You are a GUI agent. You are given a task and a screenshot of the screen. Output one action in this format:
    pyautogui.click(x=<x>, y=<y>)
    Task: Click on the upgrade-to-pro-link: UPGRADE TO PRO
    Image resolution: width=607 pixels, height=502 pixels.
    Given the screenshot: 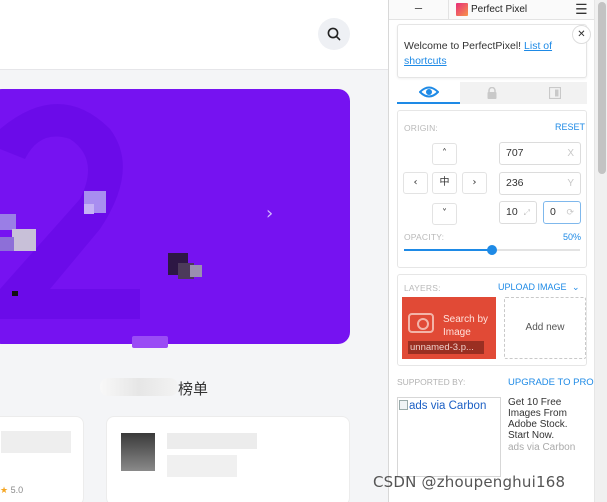 What is the action you would take?
    pyautogui.click(x=551, y=382)
    